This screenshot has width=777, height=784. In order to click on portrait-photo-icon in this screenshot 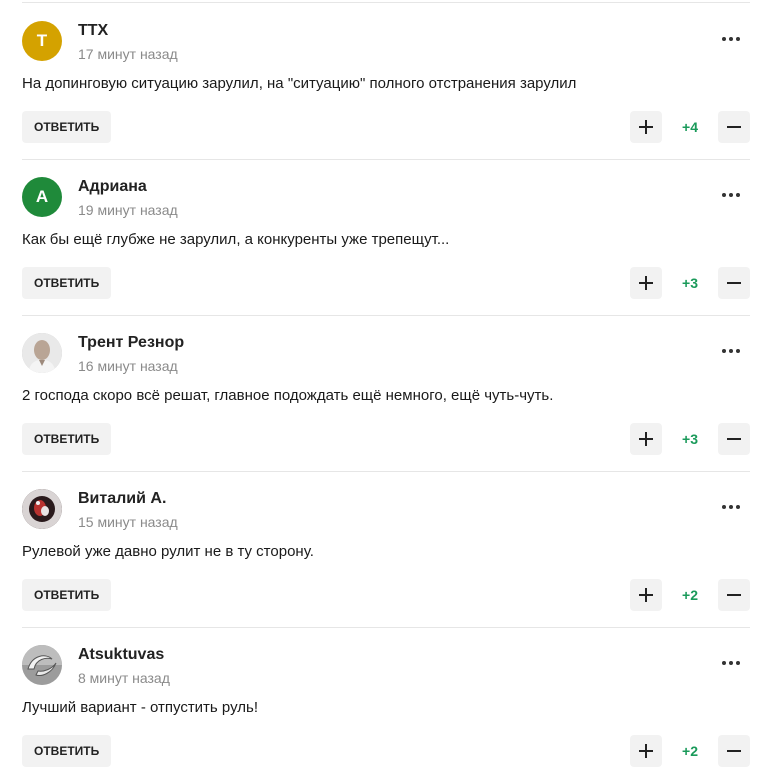, I will do `click(42, 353)`.